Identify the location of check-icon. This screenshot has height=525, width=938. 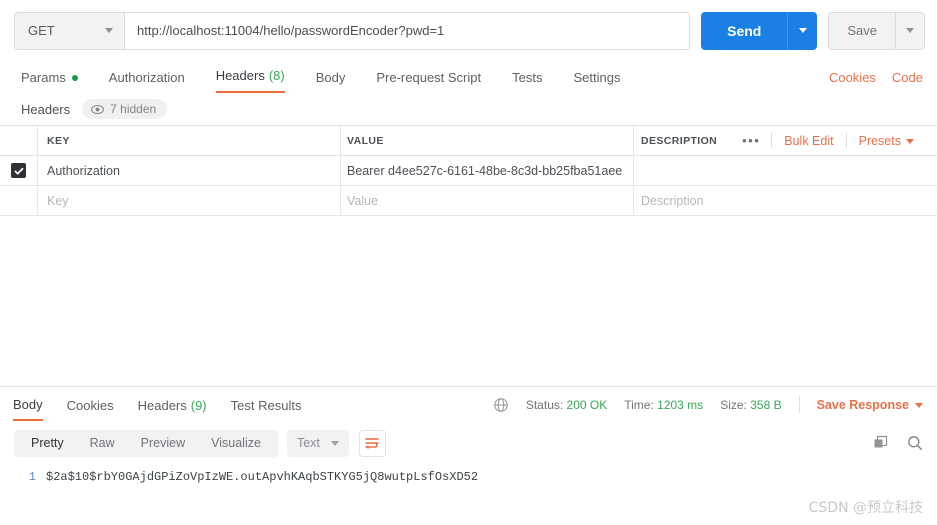
(18, 171).